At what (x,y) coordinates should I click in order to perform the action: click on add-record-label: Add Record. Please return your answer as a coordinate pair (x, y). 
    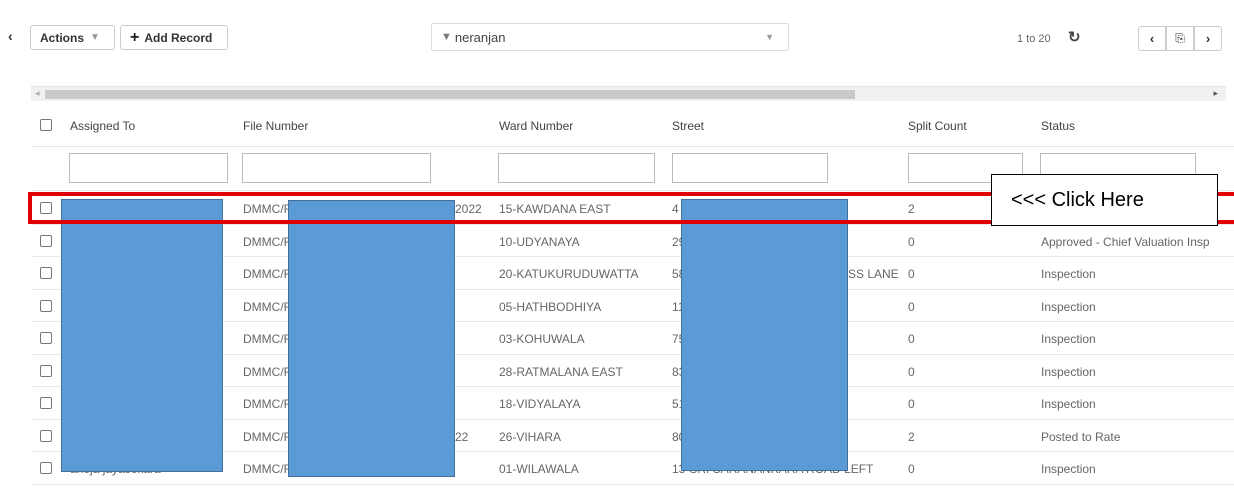
    Looking at the image, I should click on (178, 37).